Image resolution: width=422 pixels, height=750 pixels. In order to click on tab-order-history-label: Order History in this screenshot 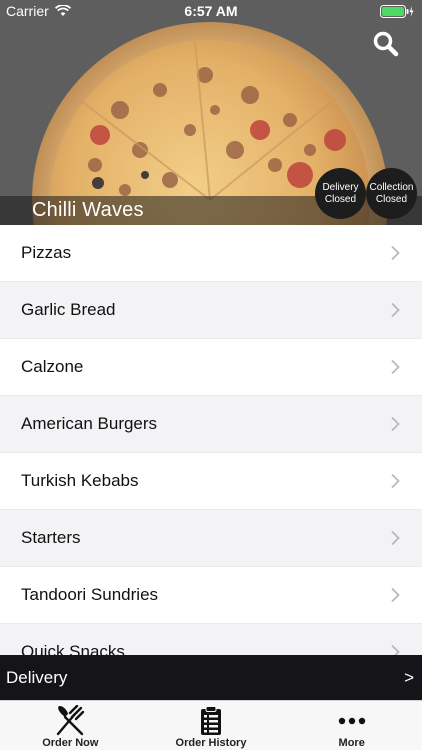, I will do `click(211, 743)`.